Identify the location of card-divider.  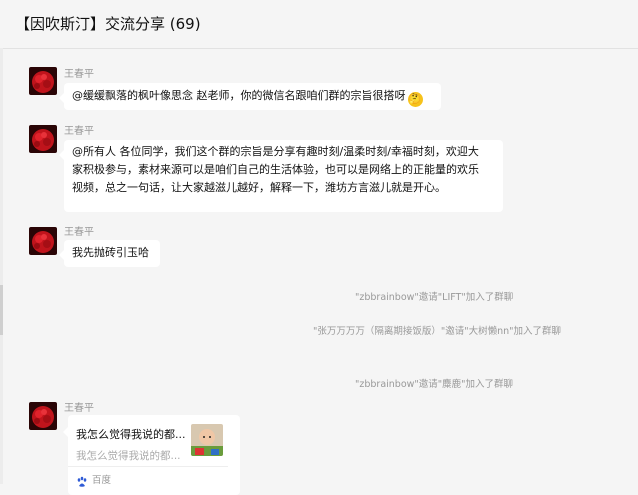
(148, 466).